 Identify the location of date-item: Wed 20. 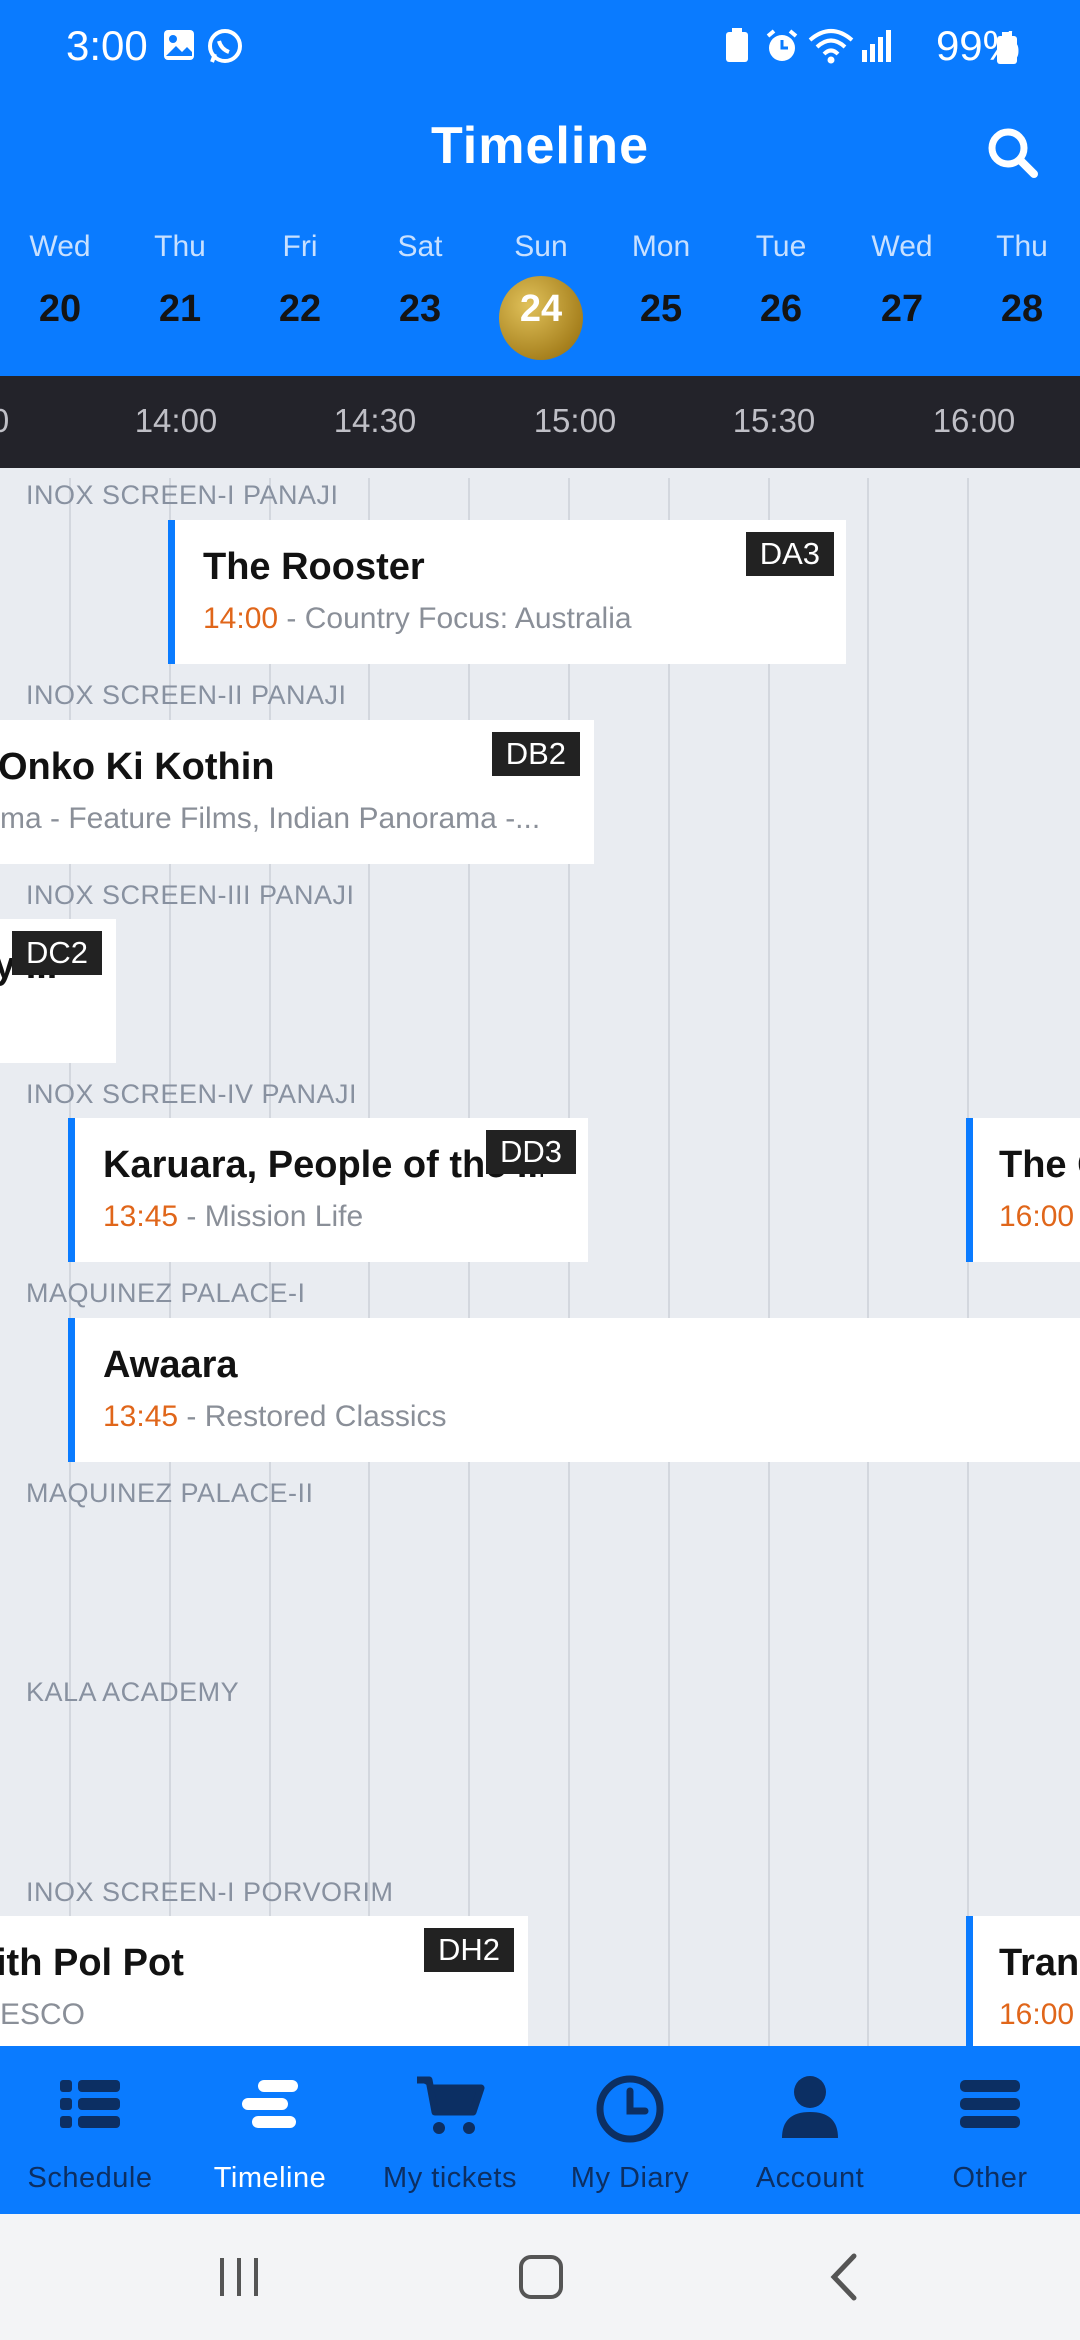
(60, 296).